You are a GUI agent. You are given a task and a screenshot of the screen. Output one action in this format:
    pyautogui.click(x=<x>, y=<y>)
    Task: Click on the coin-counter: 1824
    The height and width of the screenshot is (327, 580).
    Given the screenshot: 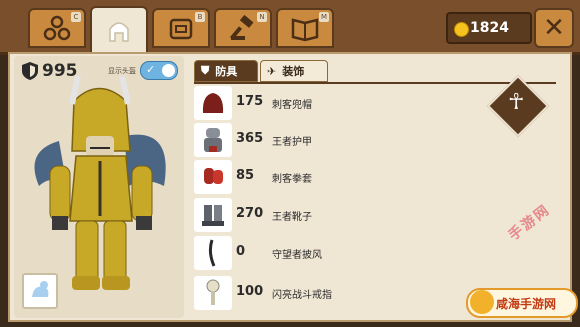 What is the action you would take?
    pyautogui.click(x=489, y=28)
    